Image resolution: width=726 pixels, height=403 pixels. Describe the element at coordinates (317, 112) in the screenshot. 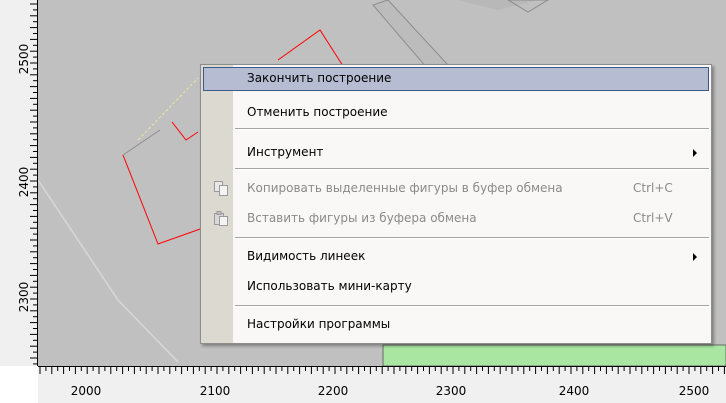

I see `menu-item-label: Отменить построение` at that location.